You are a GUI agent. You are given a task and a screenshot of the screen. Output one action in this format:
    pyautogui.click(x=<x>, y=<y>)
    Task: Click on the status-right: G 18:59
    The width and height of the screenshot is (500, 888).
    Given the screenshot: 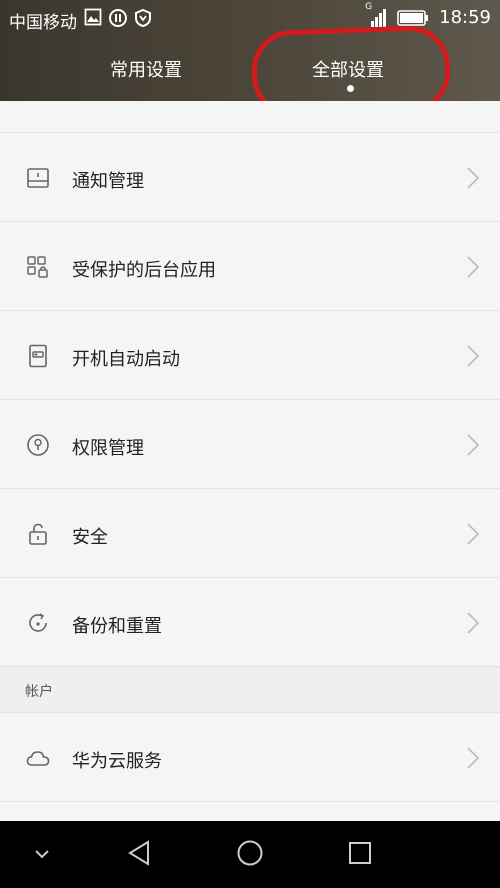 What is the action you would take?
    pyautogui.click(x=428, y=15)
    